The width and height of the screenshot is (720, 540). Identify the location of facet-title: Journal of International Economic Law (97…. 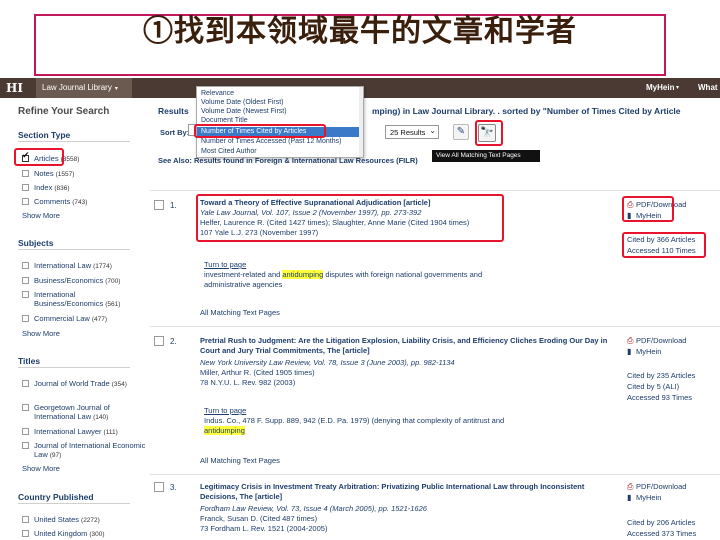
(85, 450).